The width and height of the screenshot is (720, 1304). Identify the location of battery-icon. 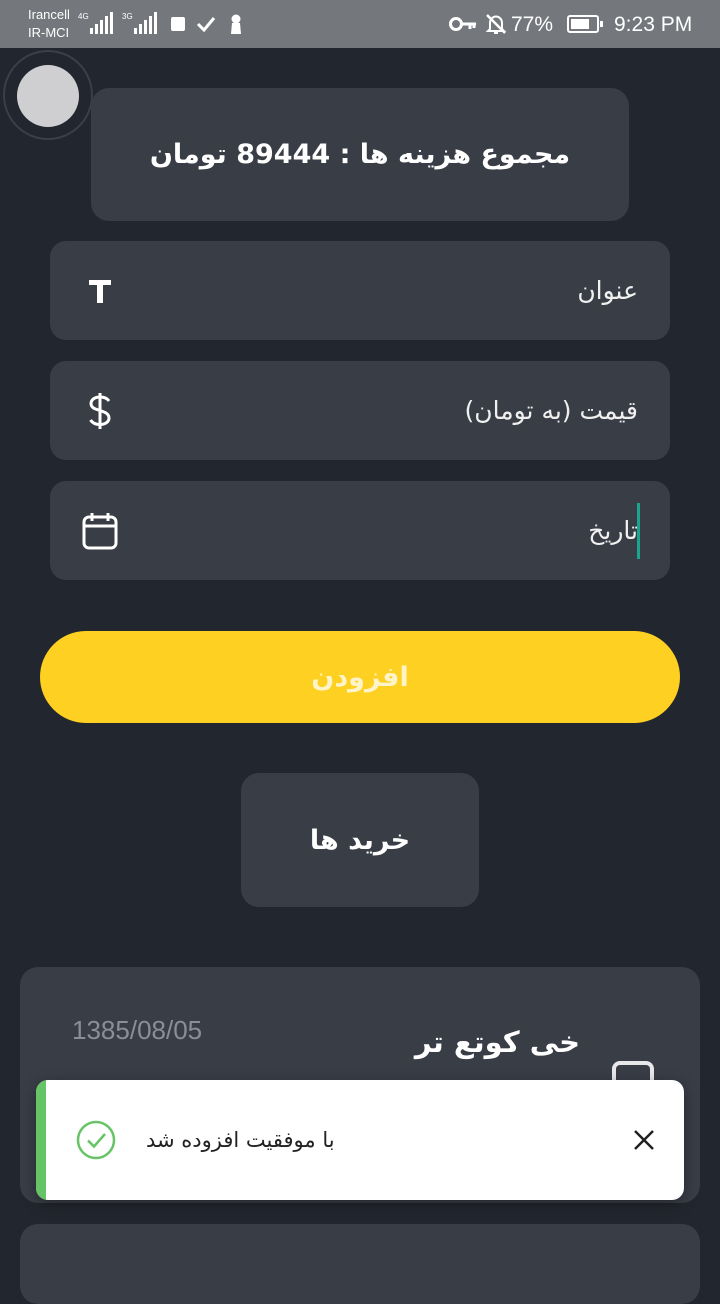
(585, 24).